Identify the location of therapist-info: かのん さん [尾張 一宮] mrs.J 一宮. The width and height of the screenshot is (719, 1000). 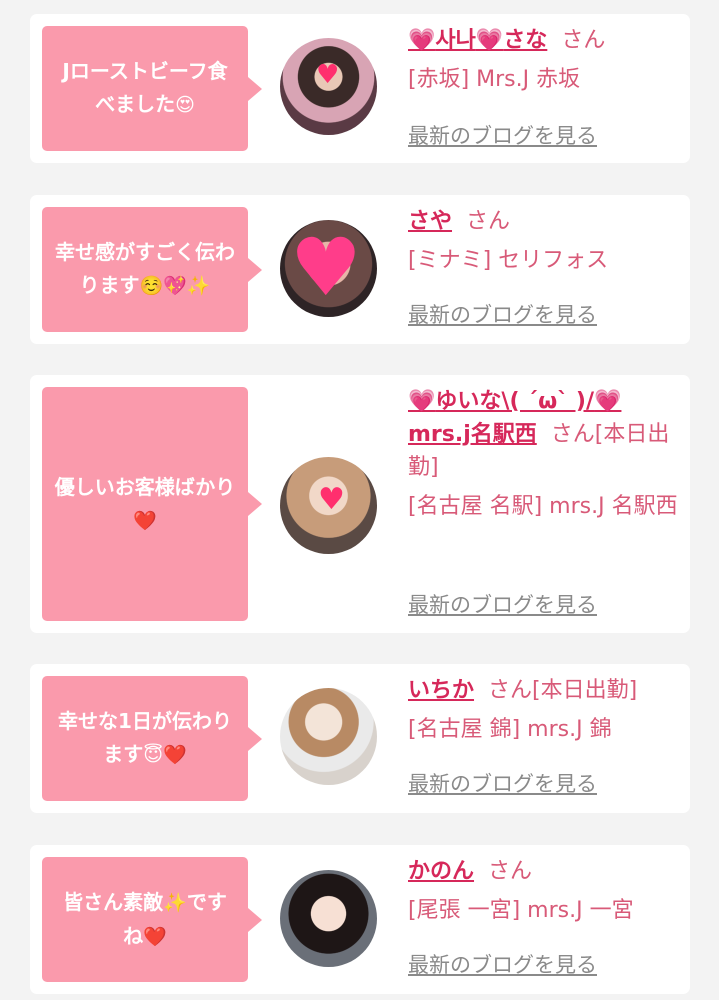
(544, 891).